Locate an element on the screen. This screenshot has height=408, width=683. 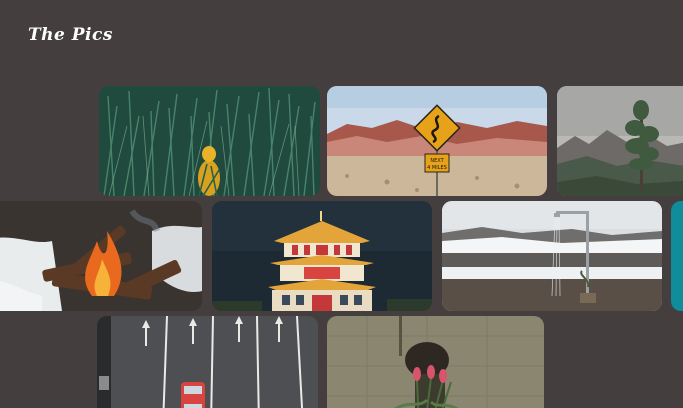
photo-tile-desert-road-sign: NEXT 4 MILES is located at coordinates (437, 141).